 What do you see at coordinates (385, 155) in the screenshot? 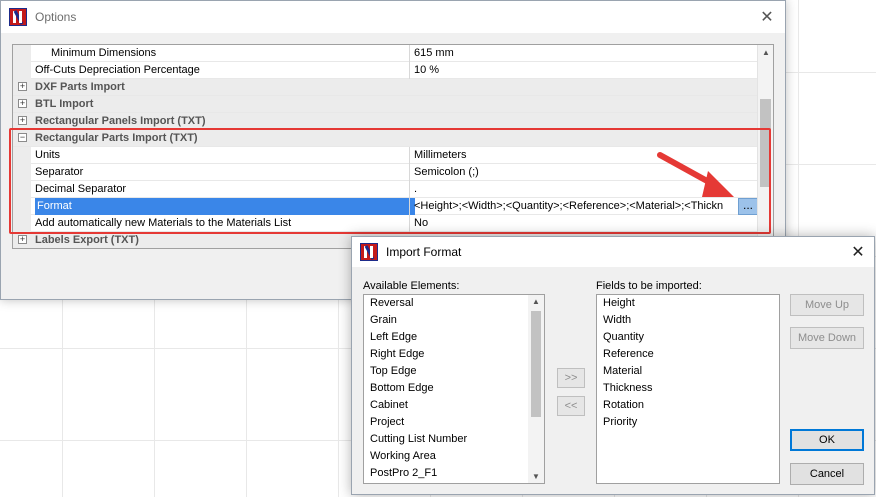
I see `grid-row-units: Units Millimeters` at bounding box center [385, 155].